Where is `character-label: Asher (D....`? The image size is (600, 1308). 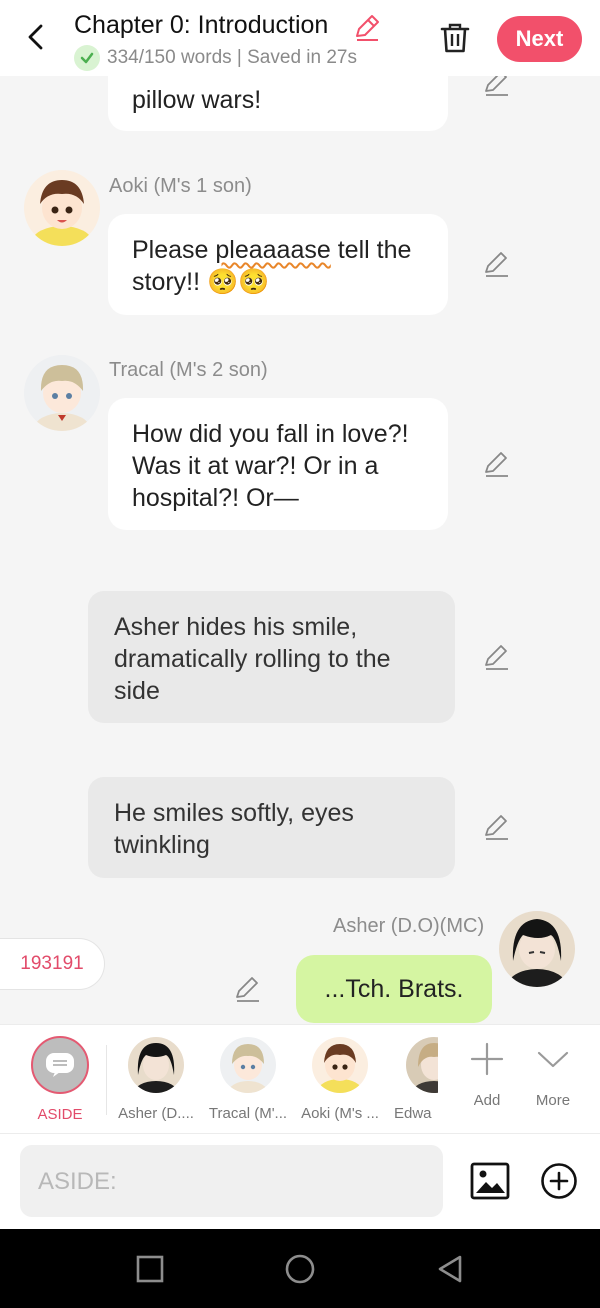
character-label: Asher (D.... is located at coordinates (156, 1113).